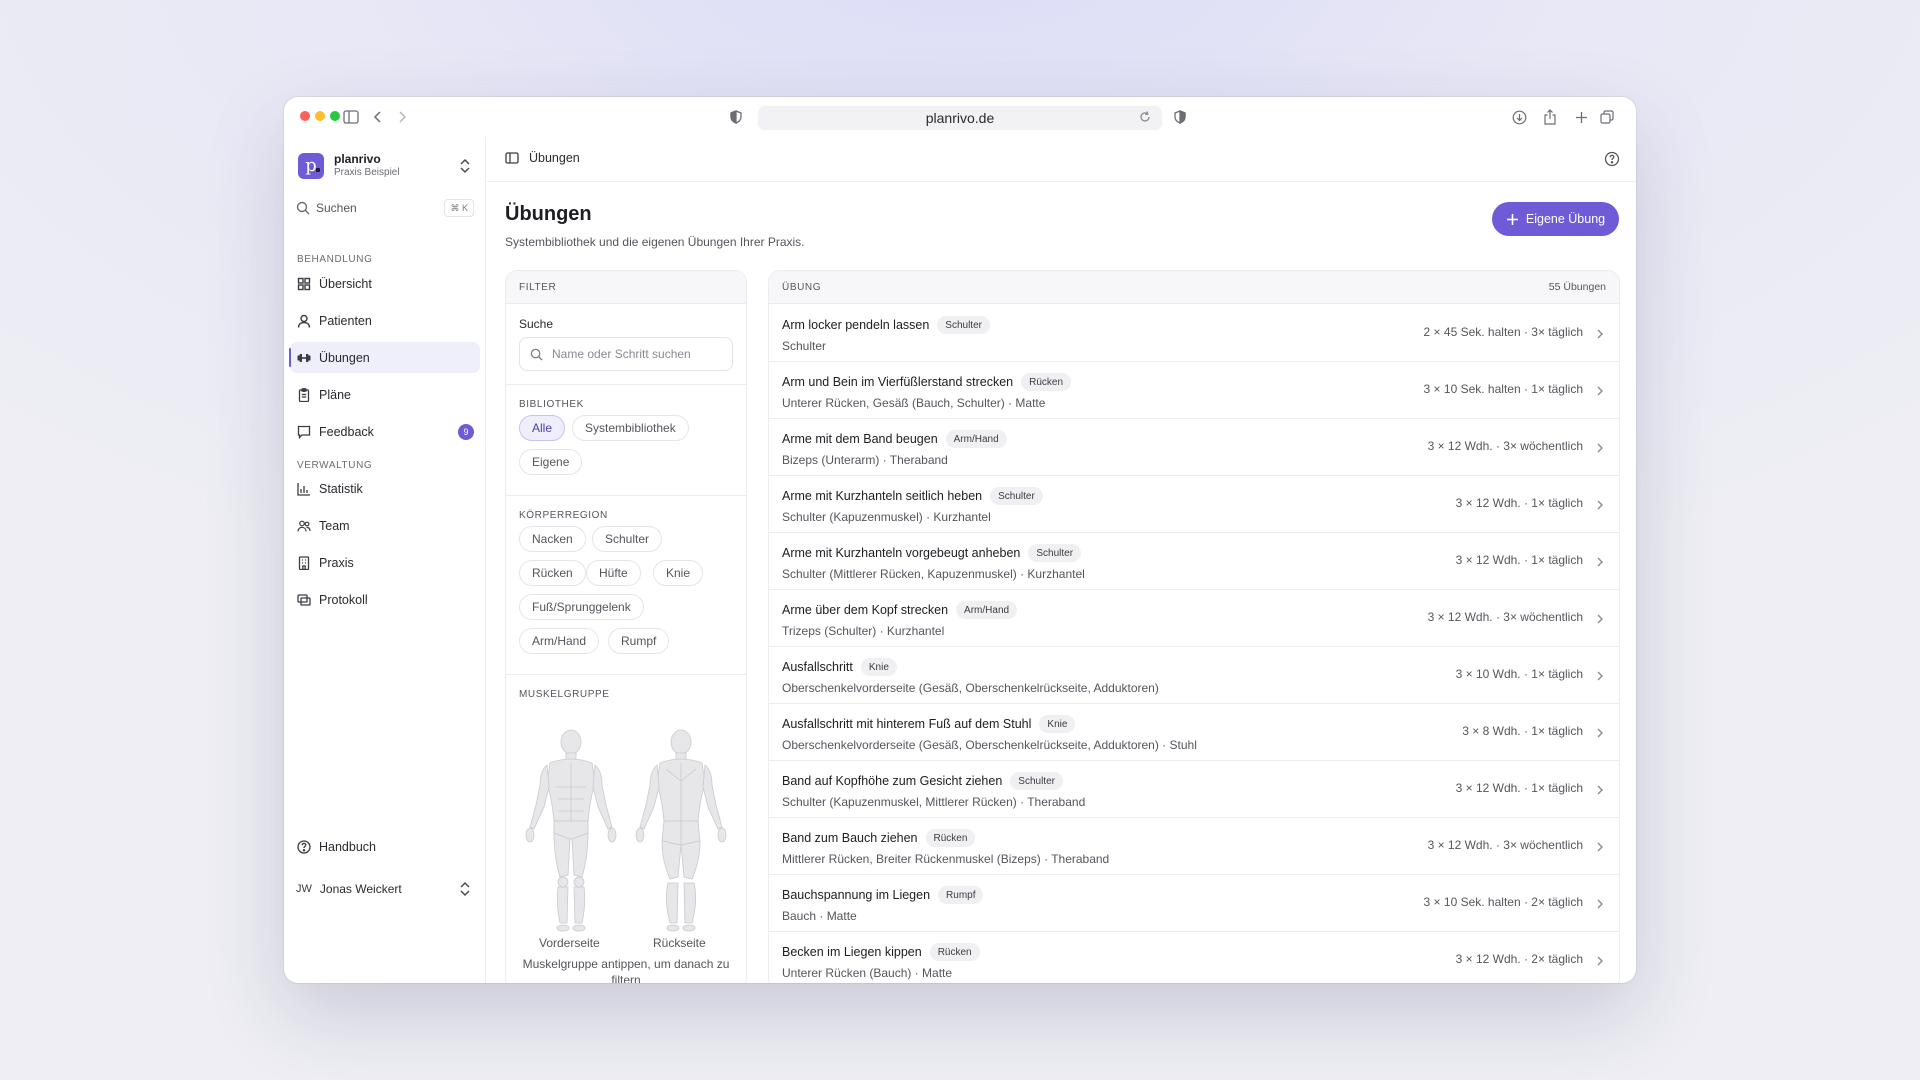 The image size is (1920, 1080). Describe the element at coordinates (385, 488) in the screenshot. I see `sidebar-item-statistics: Statistik` at that location.